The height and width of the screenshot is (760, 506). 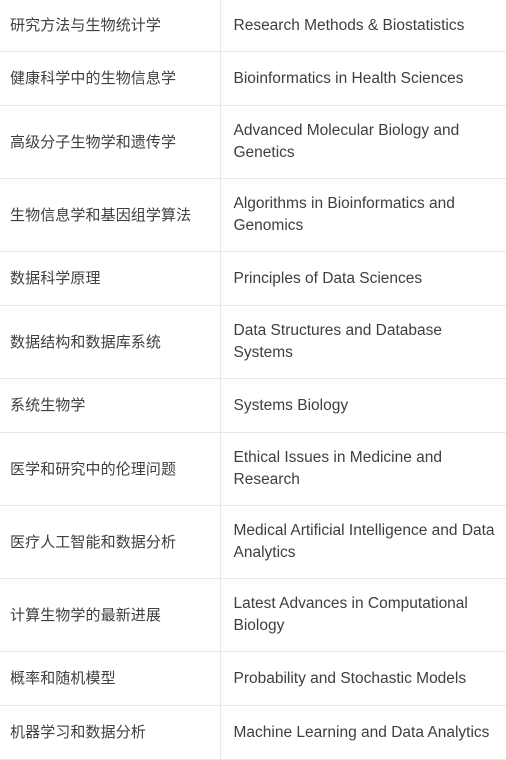 What do you see at coordinates (348, 78) in the screenshot?
I see `course-name-english: Bioinformatics in Health Sciences` at bounding box center [348, 78].